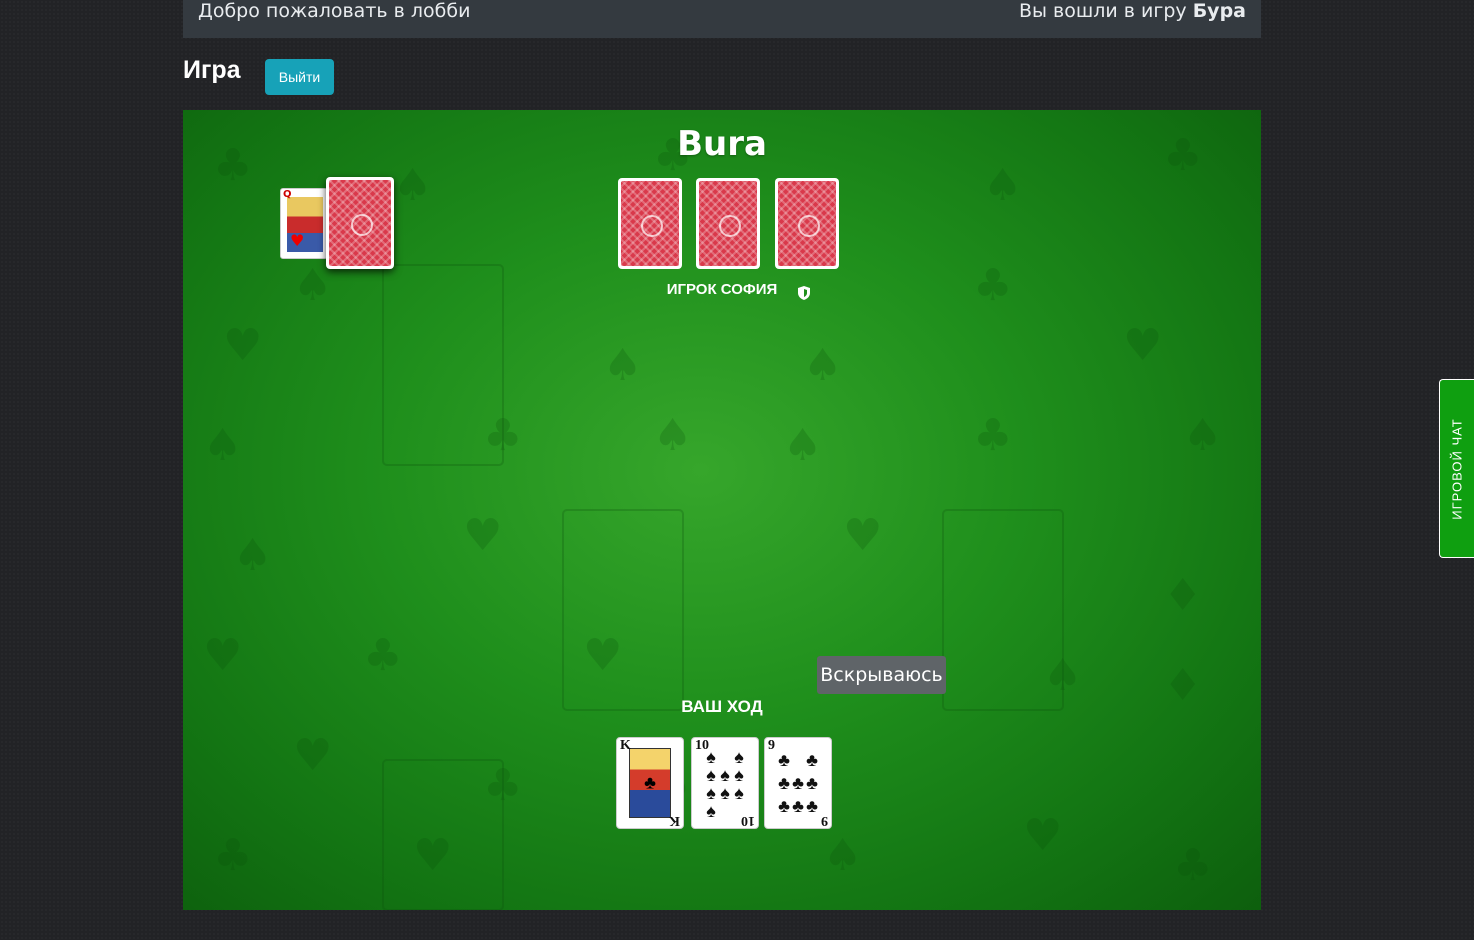 This screenshot has height=940, width=1474. What do you see at coordinates (722, 706) in the screenshot?
I see `turn-indicator: ВАШ ХОД` at bounding box center [722, 706].